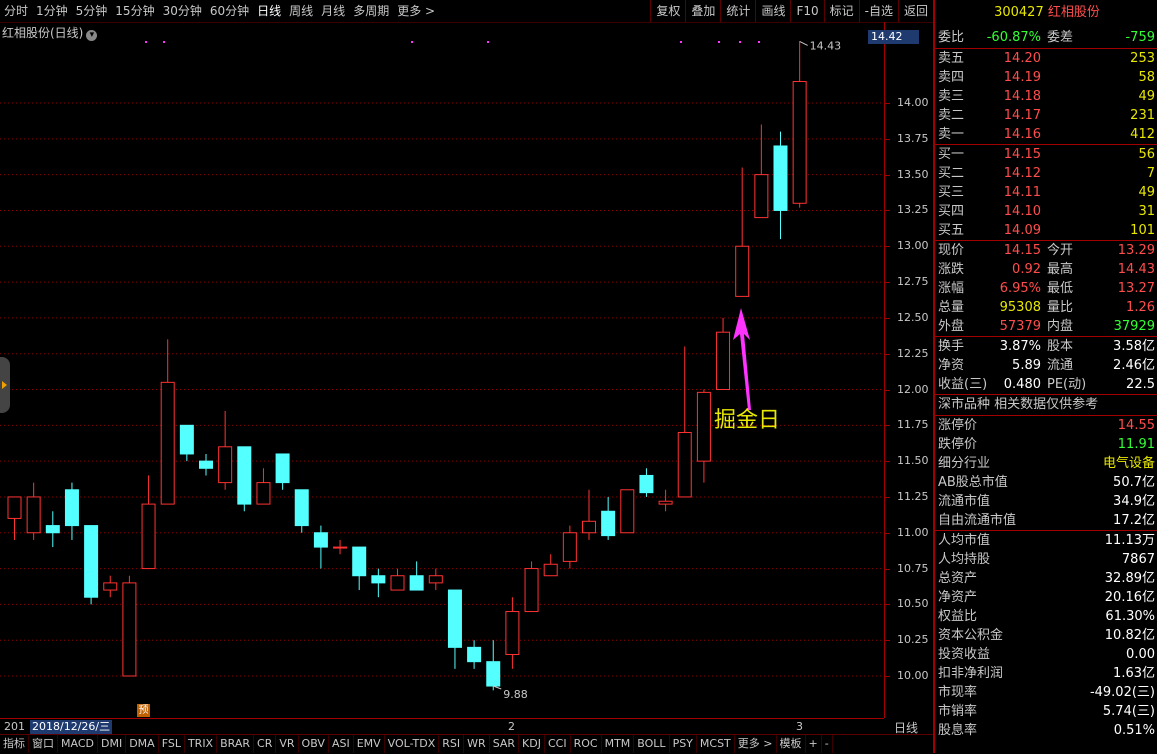  Describe the element at coordinates (269, 11) in the screenshot. I see `period-tab: 日线` at that location.